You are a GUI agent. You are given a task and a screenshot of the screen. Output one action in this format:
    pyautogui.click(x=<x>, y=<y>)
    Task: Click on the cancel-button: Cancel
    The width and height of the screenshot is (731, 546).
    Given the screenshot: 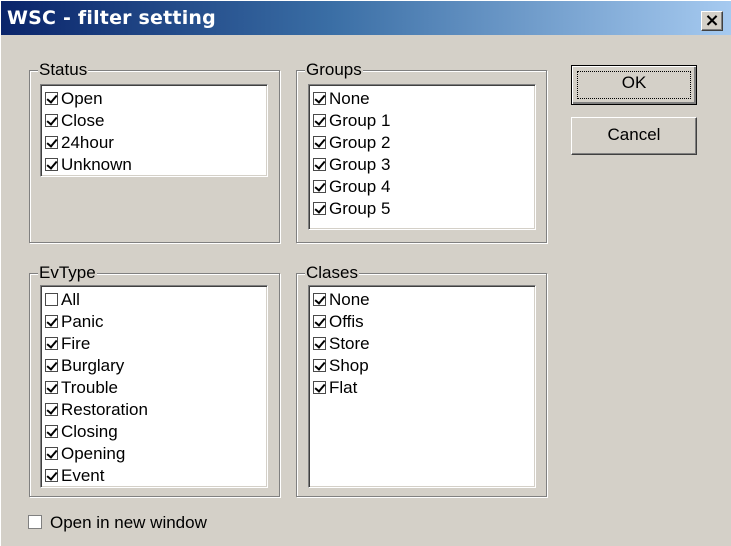 What is the action you would take?
    pyautogui.click(x=634, y=136)
    